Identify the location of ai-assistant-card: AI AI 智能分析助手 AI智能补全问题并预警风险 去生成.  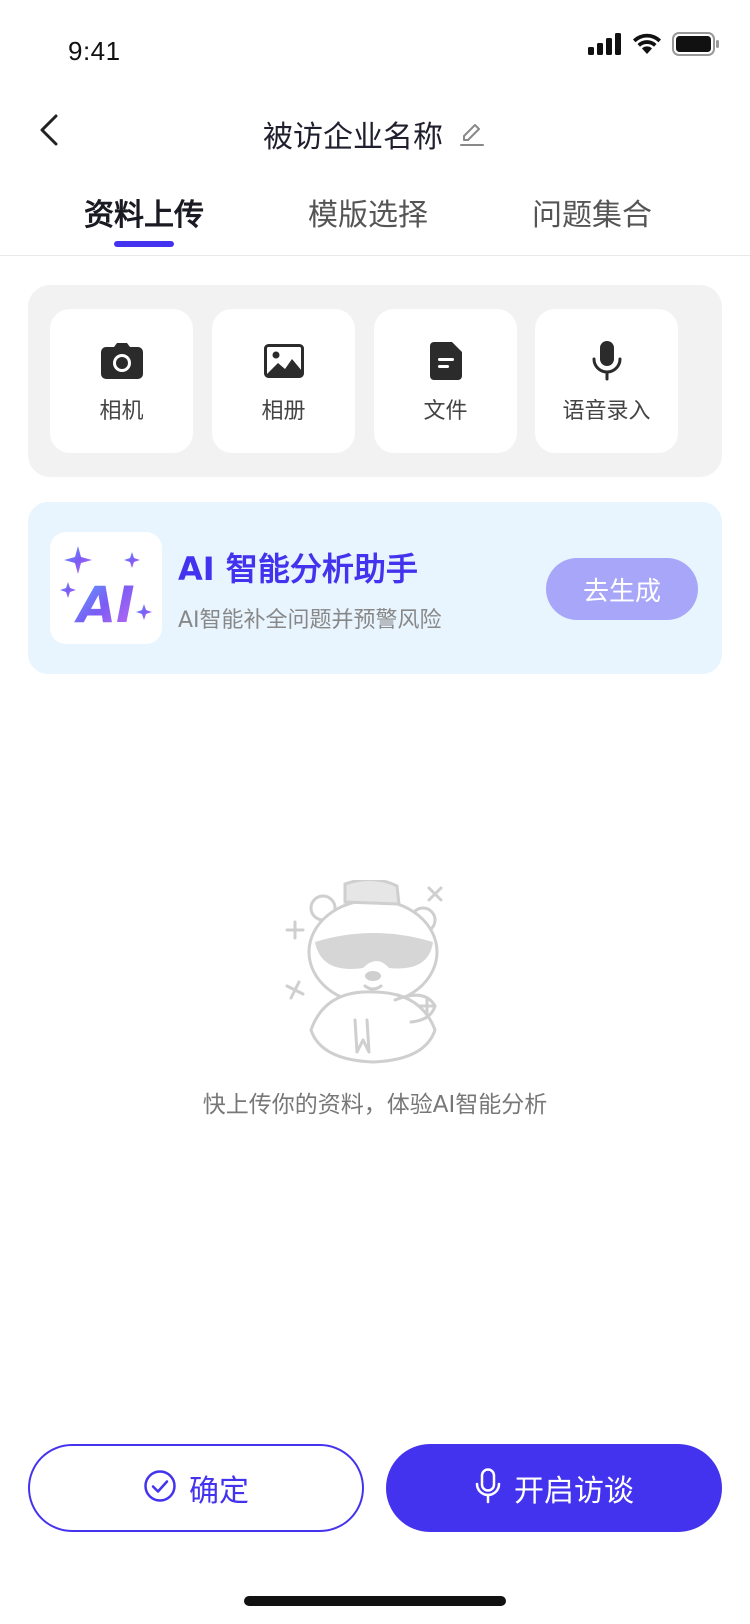
(375, 588).